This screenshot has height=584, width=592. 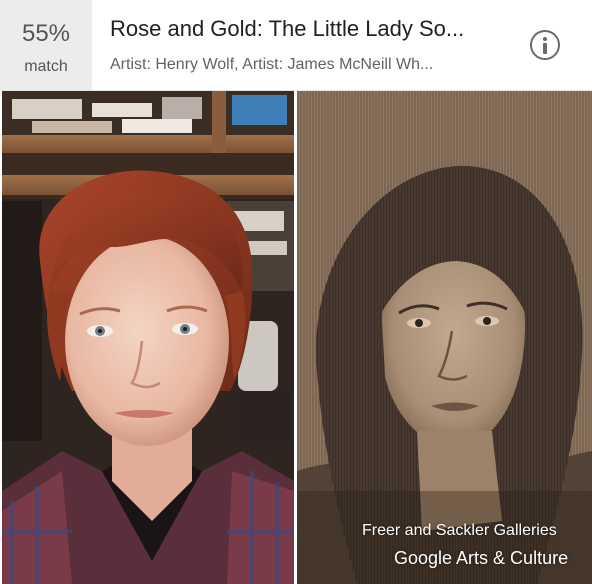 I want to click on info-icon, so click(x=545, y=45).